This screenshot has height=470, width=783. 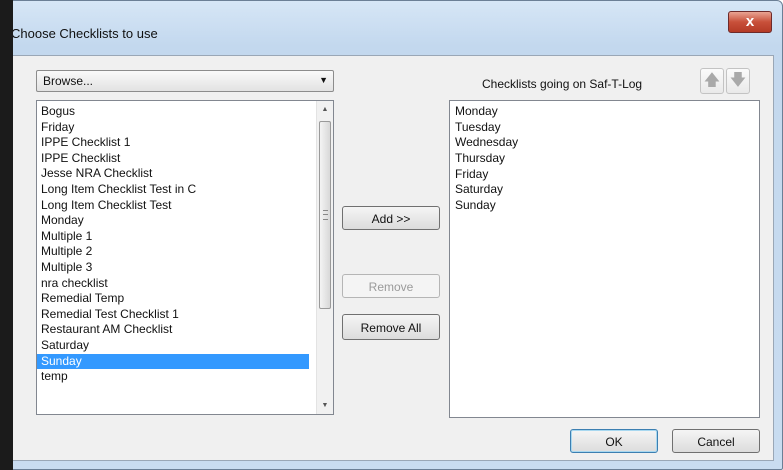 What do you see at coordinates (173, 206) in the screenshot?
I see `list-item: Long Item Checklist Test` at bounding box center [173, 206].